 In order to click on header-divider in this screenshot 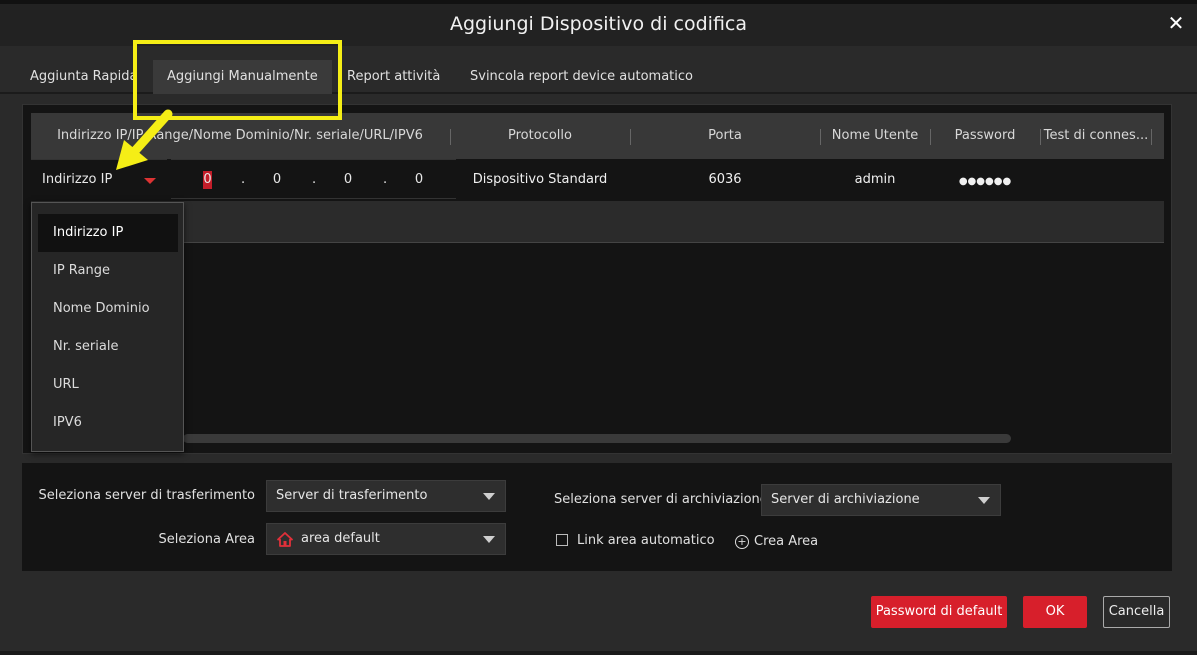, I will do `click(1151, 137)`.